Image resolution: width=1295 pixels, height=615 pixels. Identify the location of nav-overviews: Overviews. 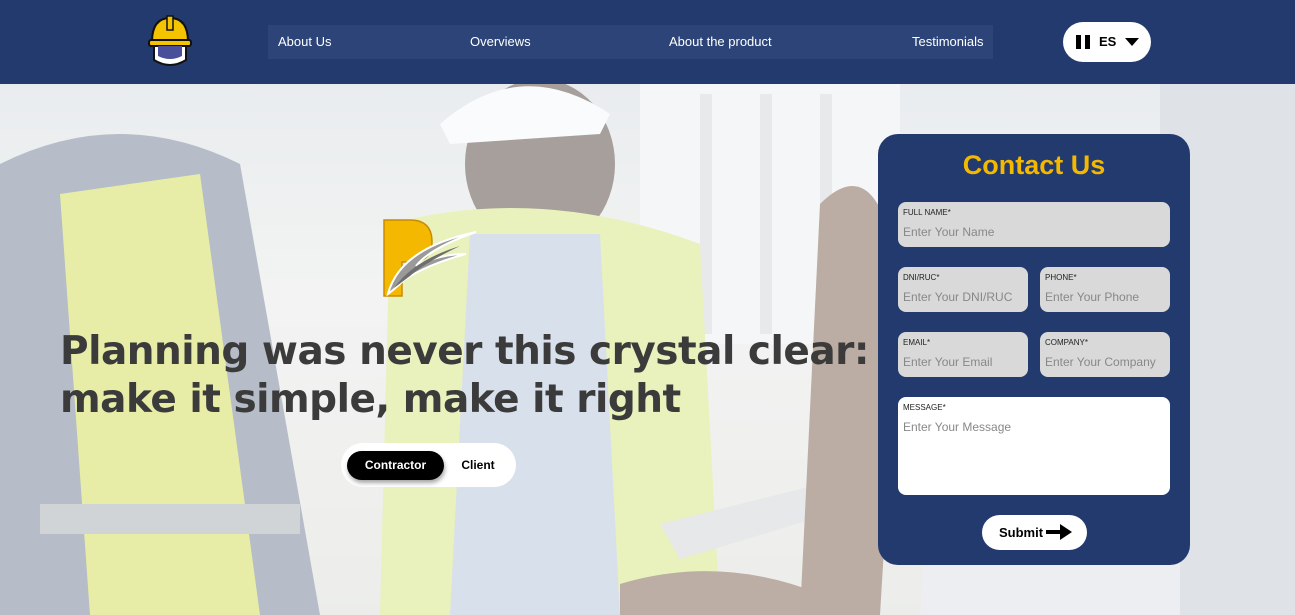
(500, 42).